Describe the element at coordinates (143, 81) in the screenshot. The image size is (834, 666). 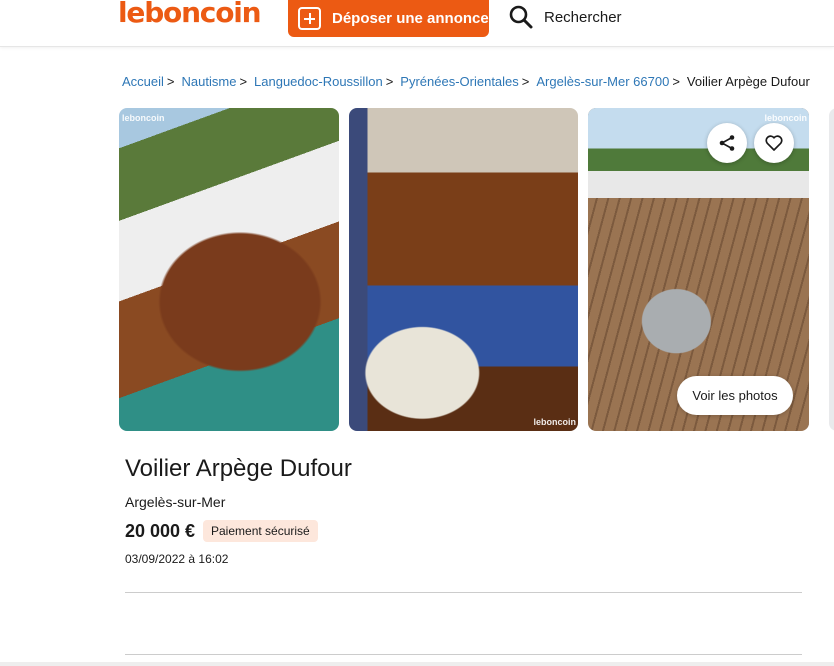
I see `breadcrumb-home: Accueil` at that location.